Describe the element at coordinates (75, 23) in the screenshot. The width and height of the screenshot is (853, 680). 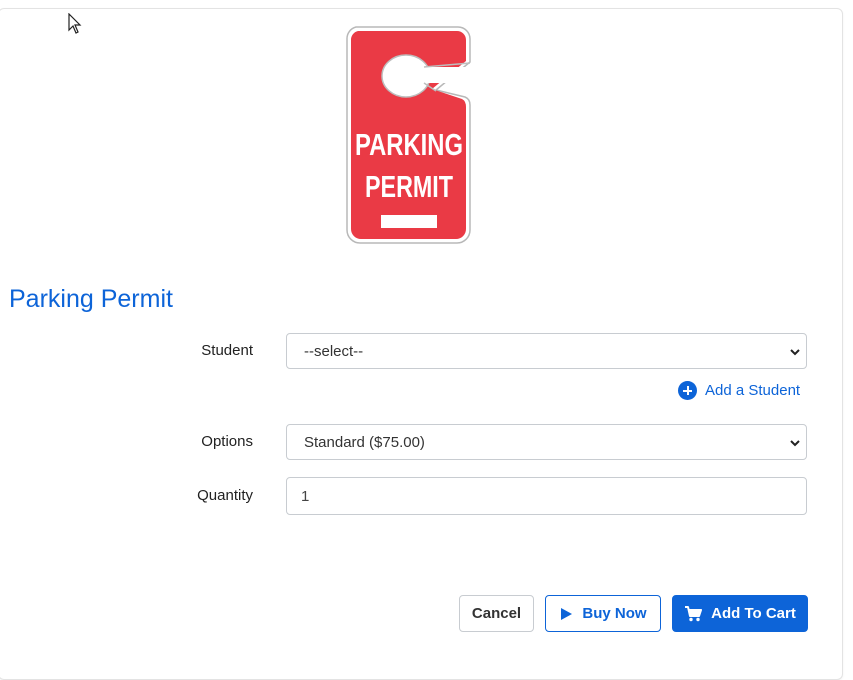
I see `mouse-cursor-icon` at that location.